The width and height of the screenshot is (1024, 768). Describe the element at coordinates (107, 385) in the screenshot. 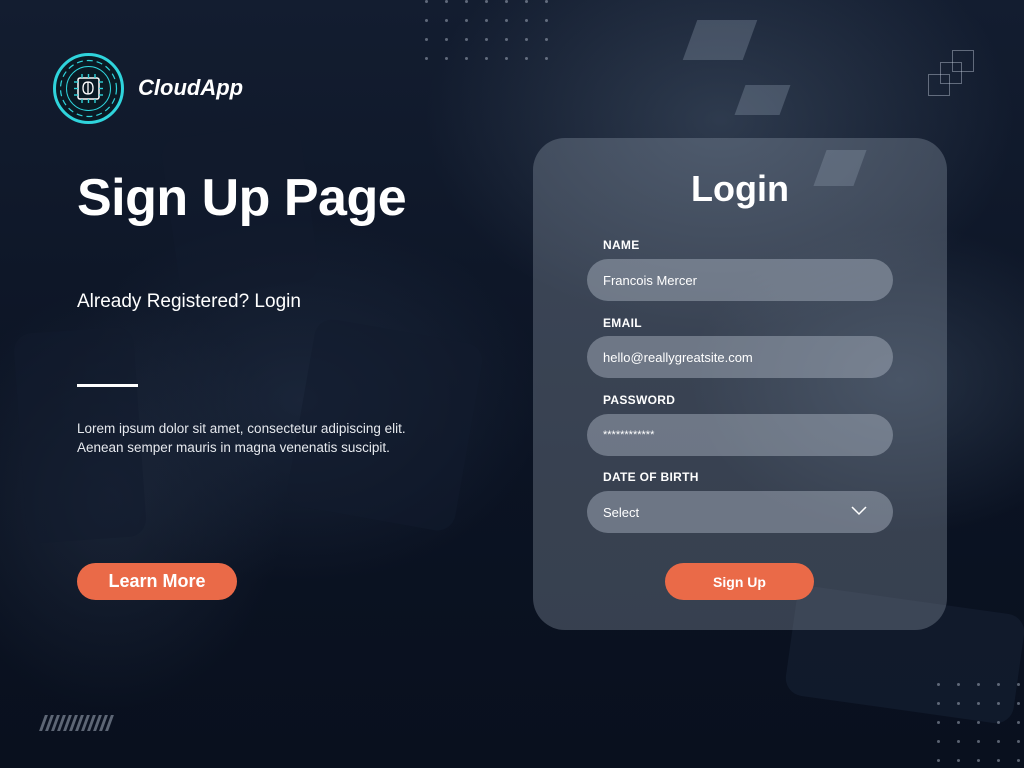

I see `divider` at that location.